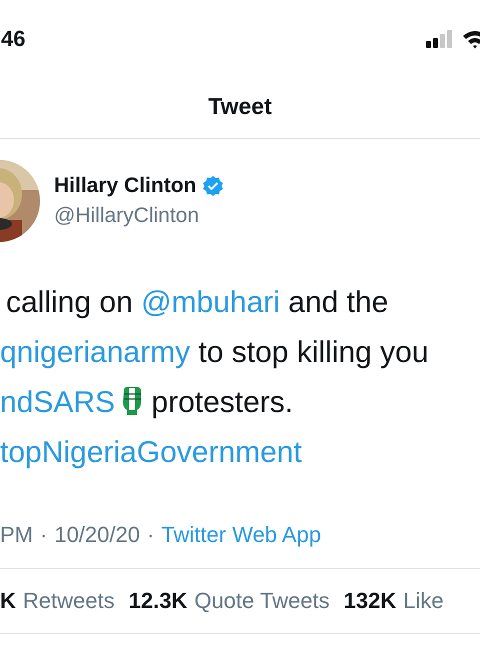  I want to click on hashtag-link: topNigeriaGovernment, so click(151, 452).